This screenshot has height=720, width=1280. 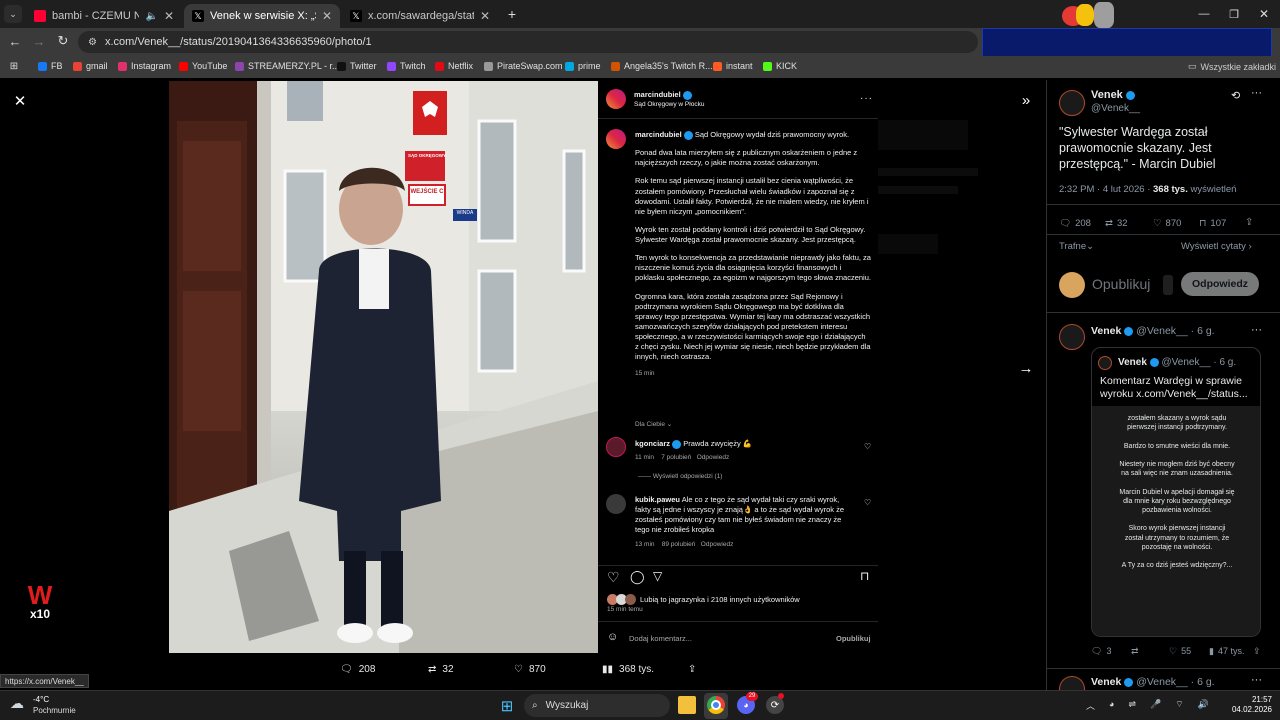 What do you see at coordinates (1121, 284) in the screenshot?
I see `reply-compose-input: Opublikuj` at bounding box center [1121, 284].